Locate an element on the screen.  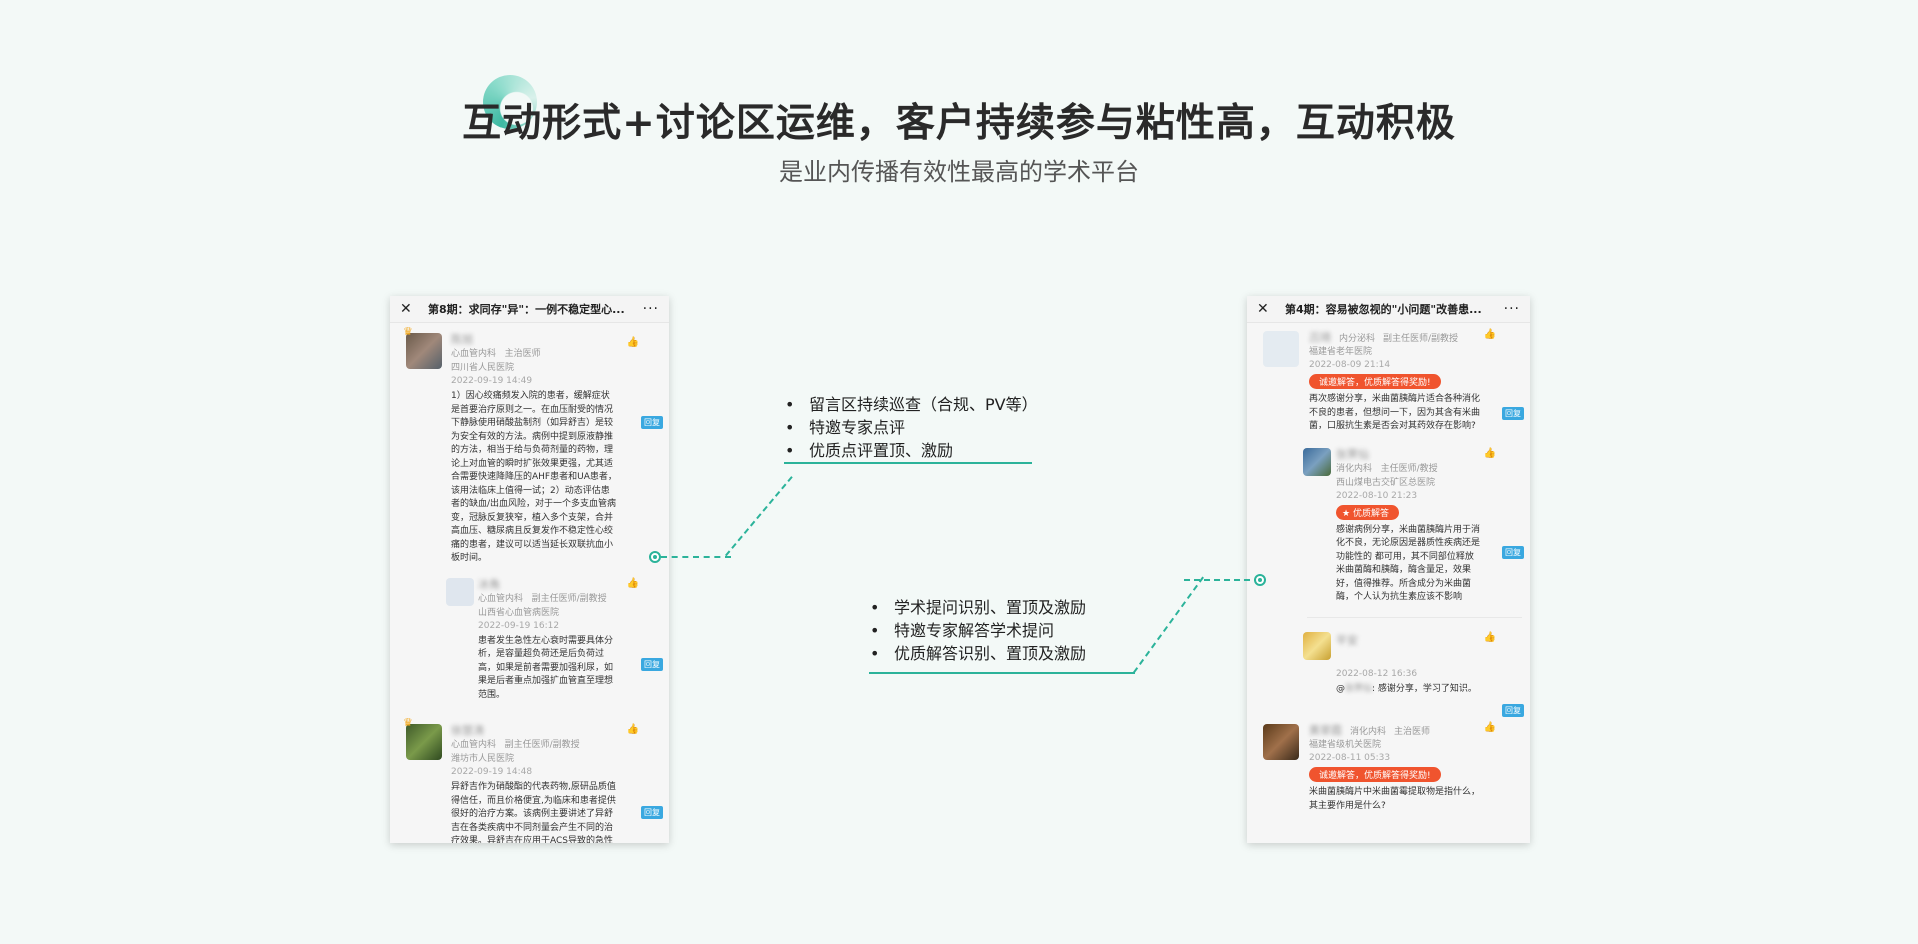
phone-topbar: ✕ 第4期：容易被忽视的"小问题"改善患... ··· is located at coordinates (1388, 309).